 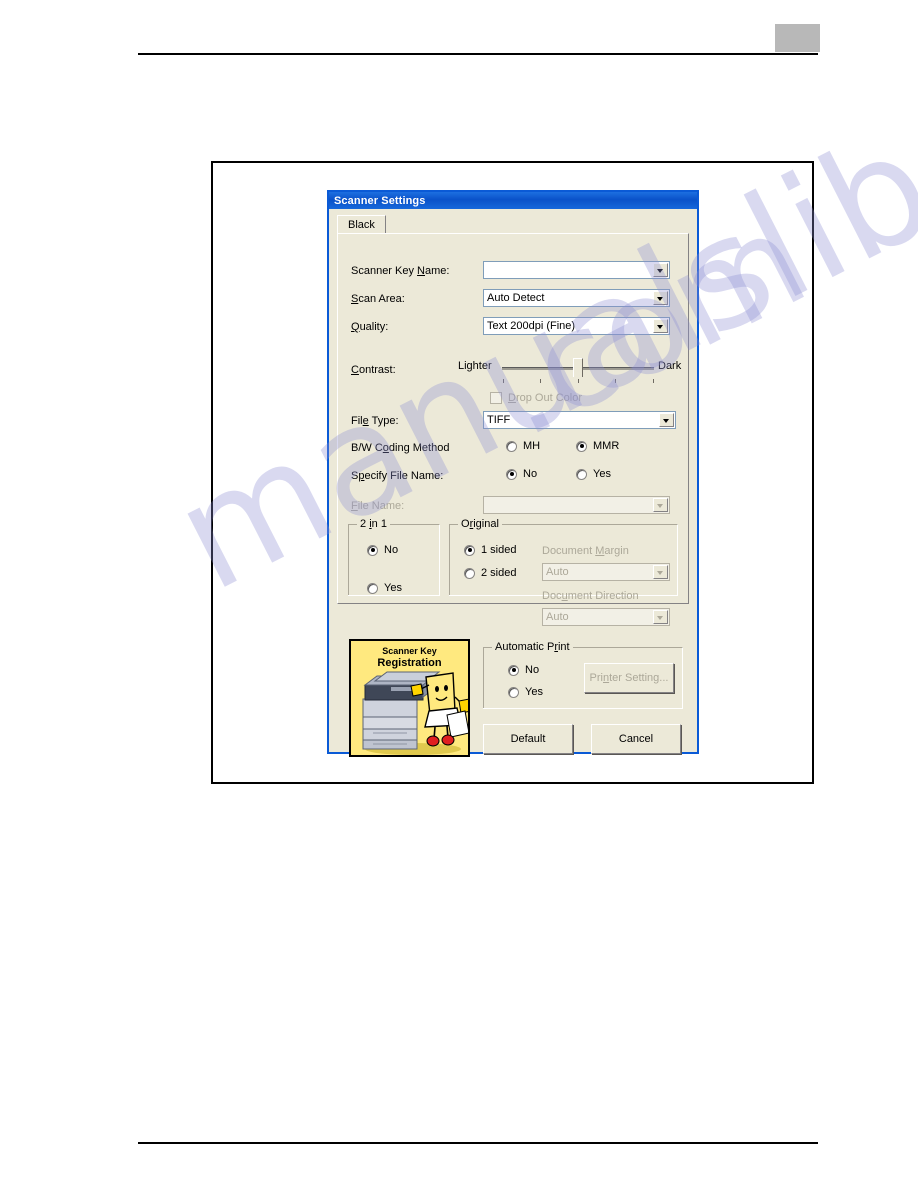 I want to click on contrast-max-label: Dark, so click(x=670, y=366).